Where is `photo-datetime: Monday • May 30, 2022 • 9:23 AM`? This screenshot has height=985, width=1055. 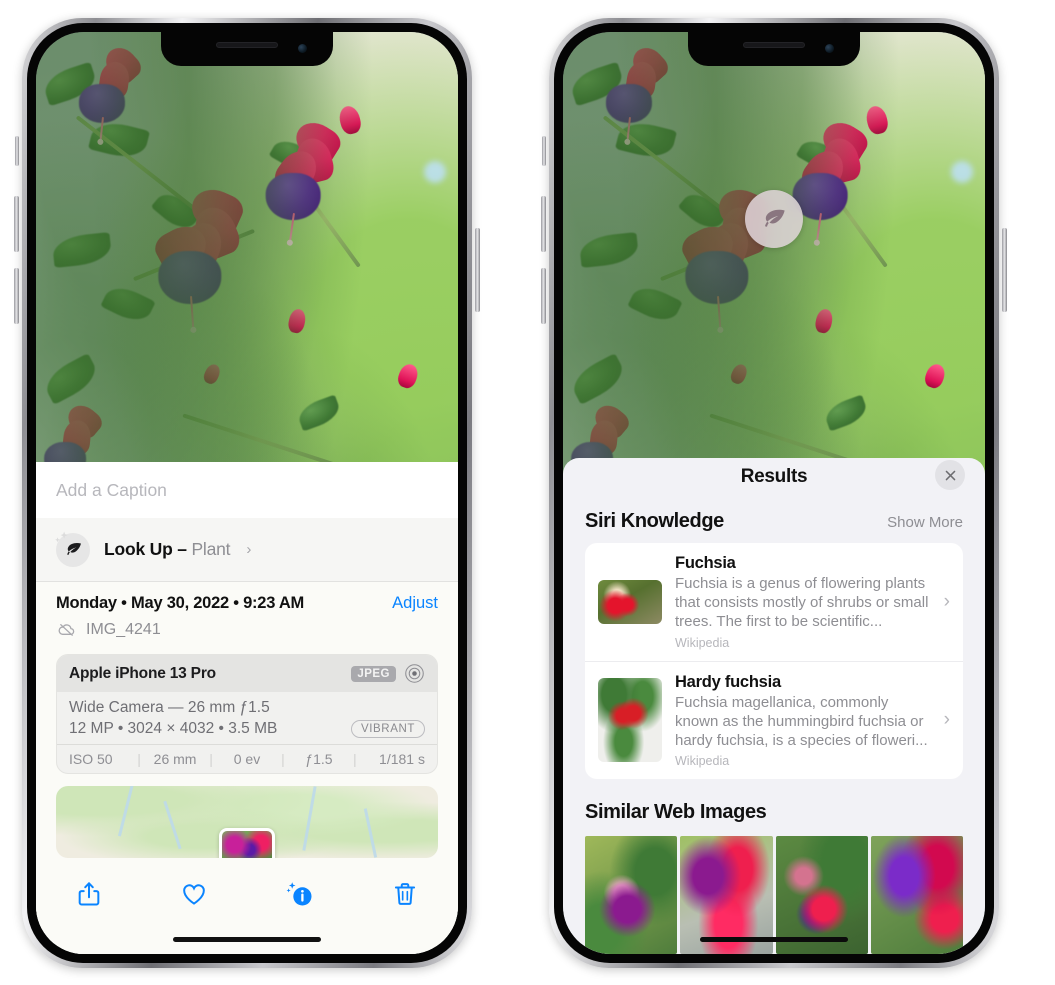 photo-datetime: Monday • May 30, 2022 • 9:23 AM is located at coordinates (180, 603).